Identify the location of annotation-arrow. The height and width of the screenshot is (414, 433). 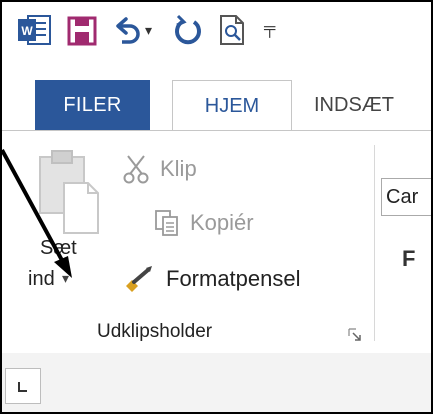
(37, 213).